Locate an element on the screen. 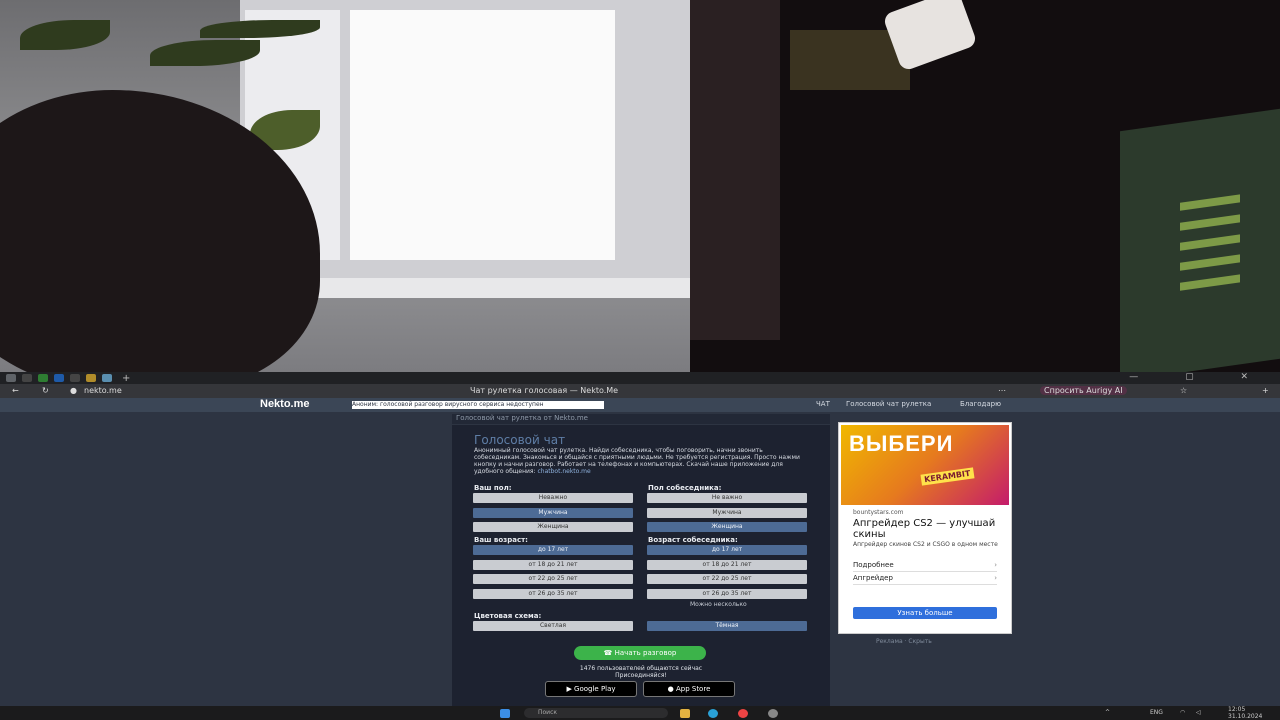  partner-gender-label: Пол собеседника: is located at coordinates (685, 488).